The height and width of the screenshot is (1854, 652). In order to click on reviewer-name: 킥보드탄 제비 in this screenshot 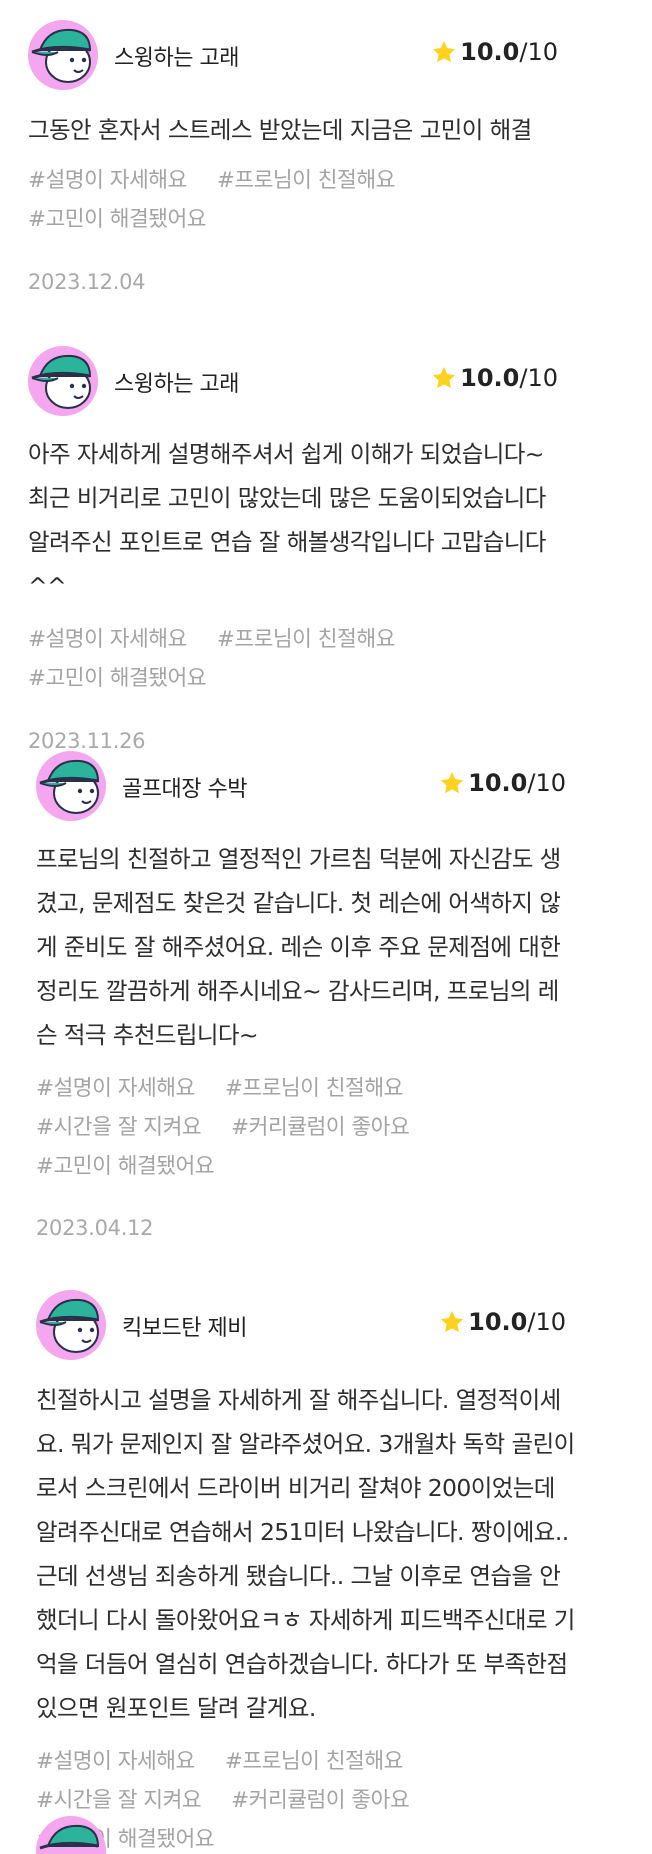, I will do `click(184, 1328)`.